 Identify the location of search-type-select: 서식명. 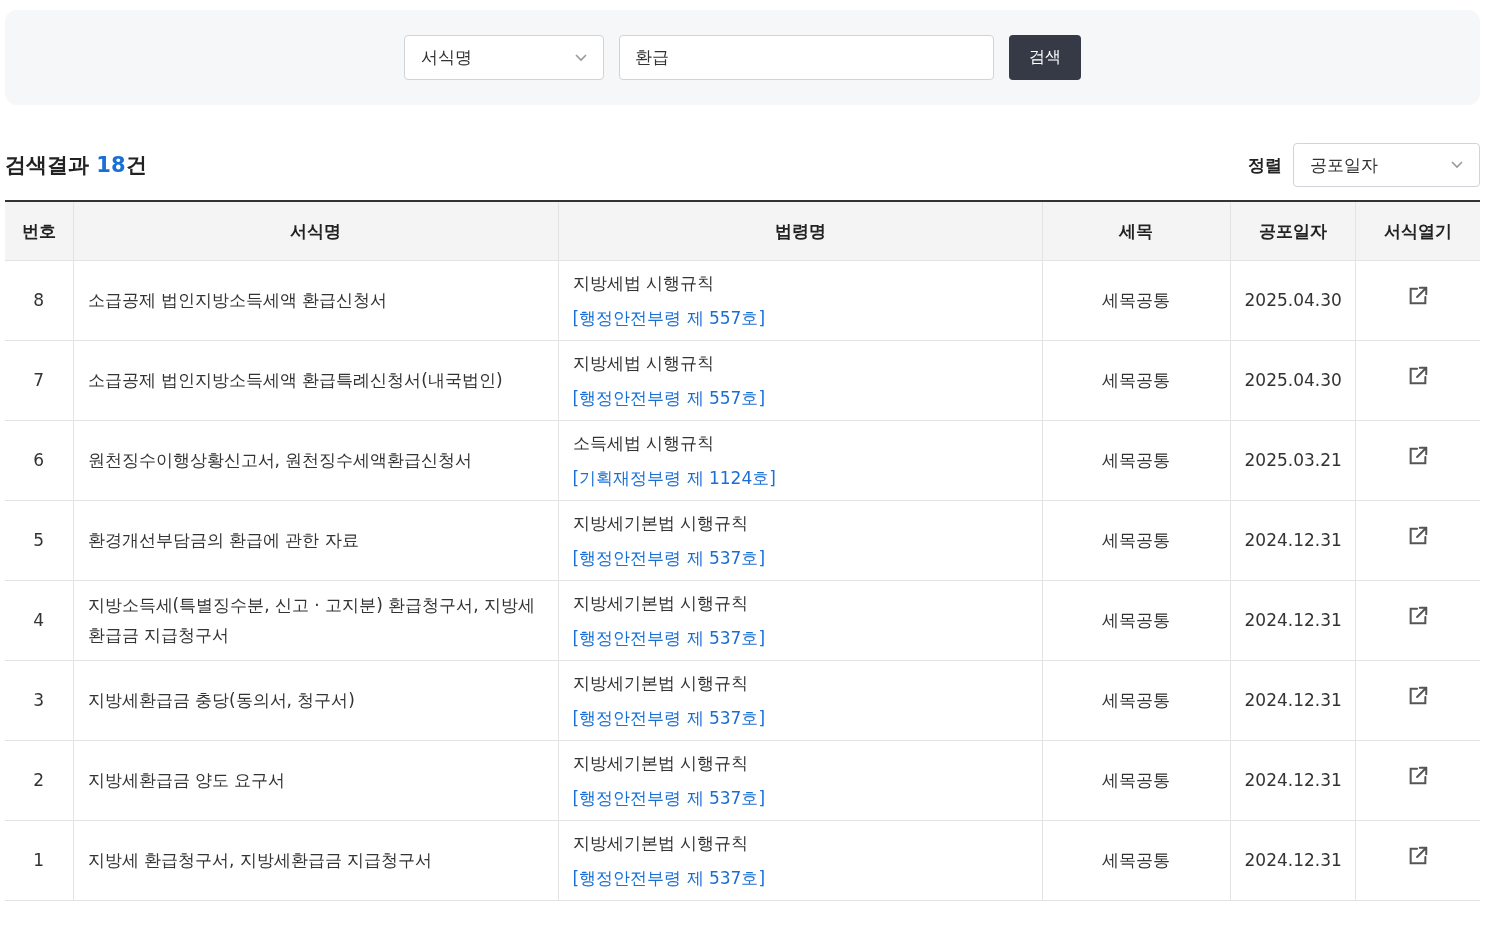
(504, 57).